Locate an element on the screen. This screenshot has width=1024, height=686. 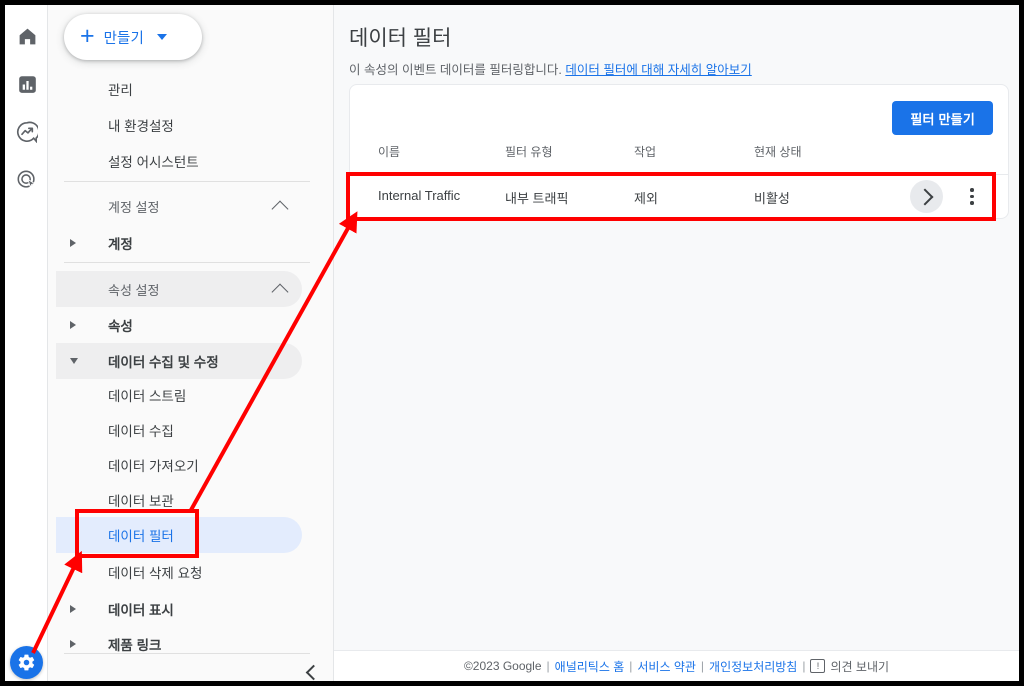
sidebar-item-data-import: 데이터 가져오기 is located at coordinates (179, 465).